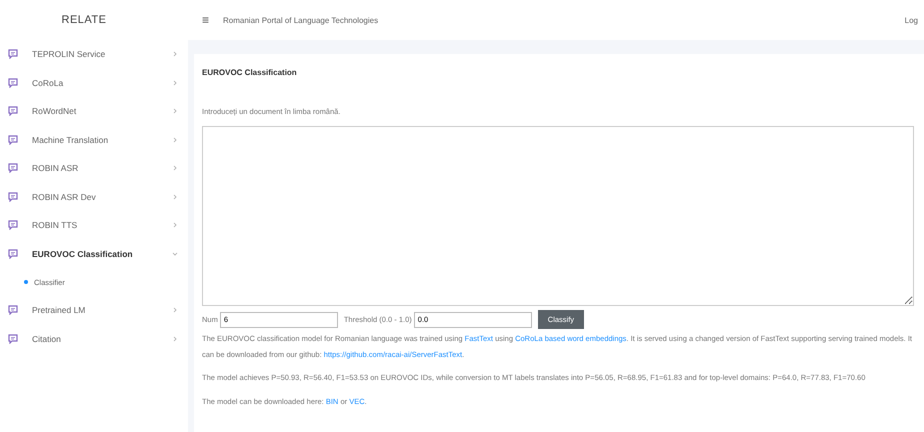 The image size is (924, 432). Describe the element at coordinates (94, 225) in the screenshot. I see `sidebar-item: ROBIN TTS` at that location.